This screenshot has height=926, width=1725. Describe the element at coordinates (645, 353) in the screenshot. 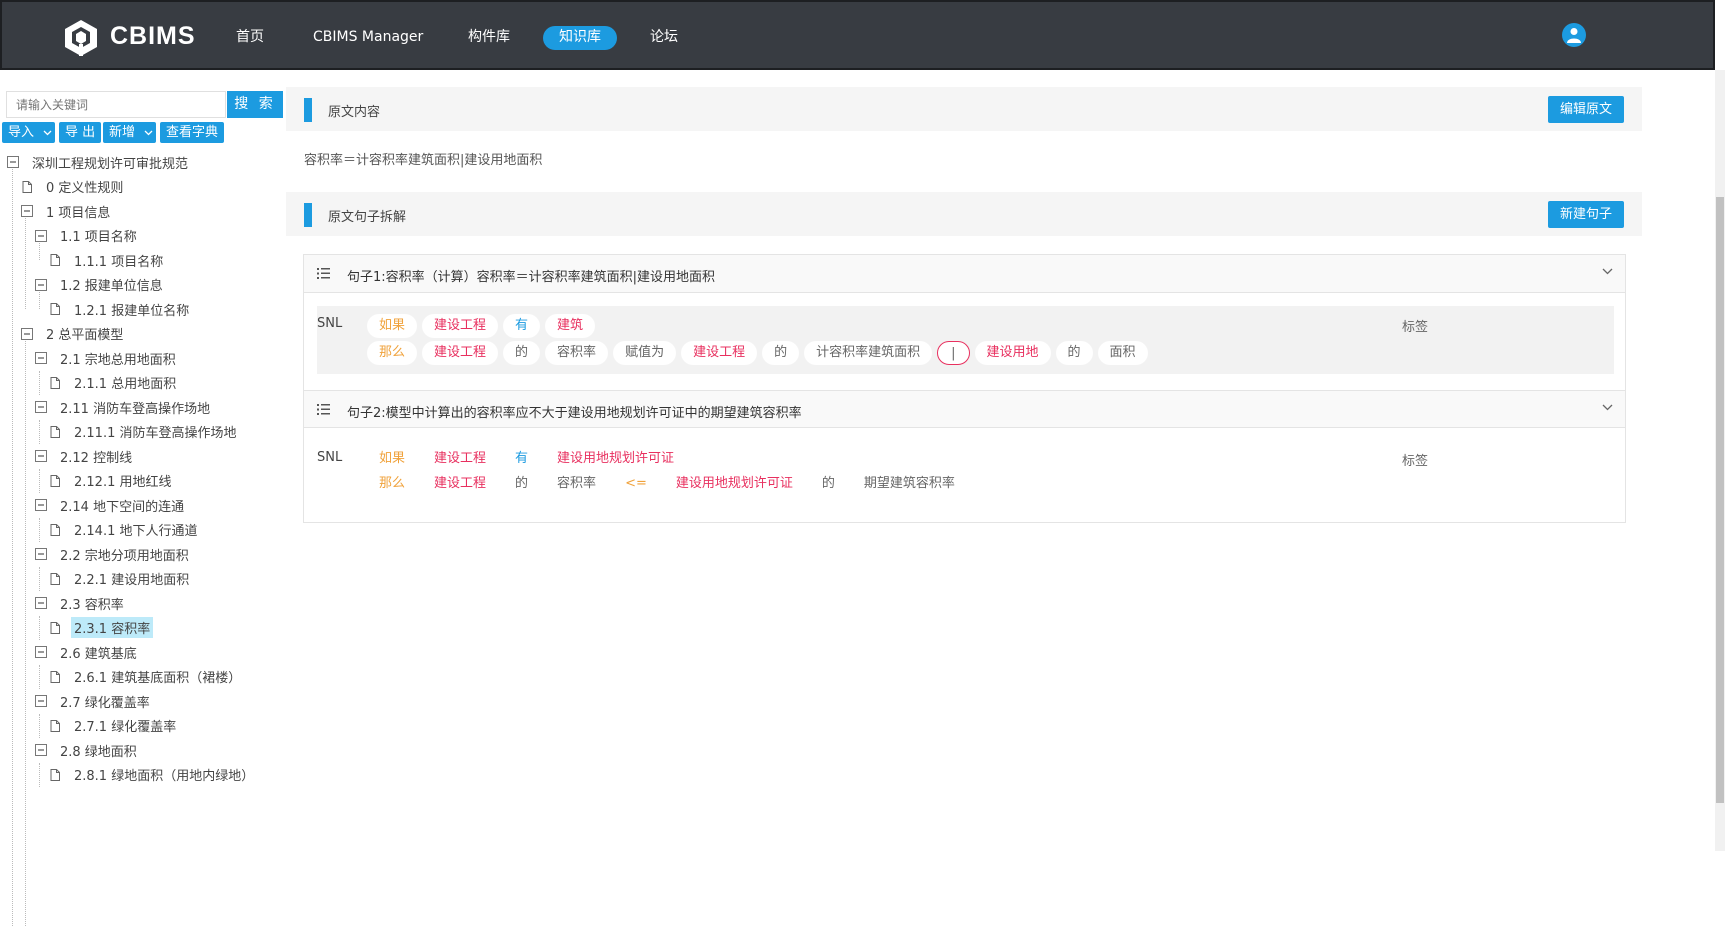

I see `snl-token: 赋值为` at that location.